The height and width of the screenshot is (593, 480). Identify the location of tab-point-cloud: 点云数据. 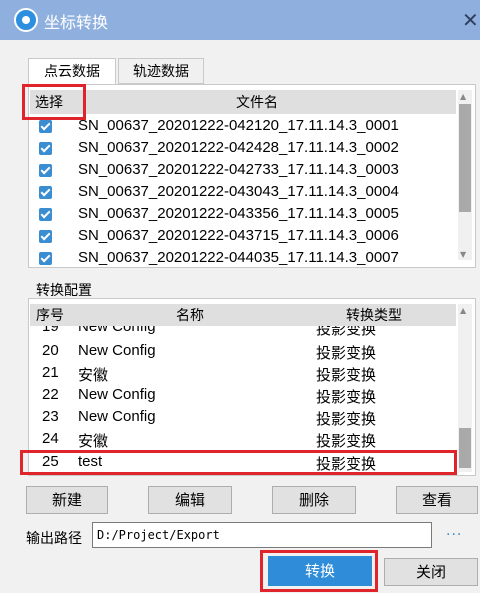
(72, 71).